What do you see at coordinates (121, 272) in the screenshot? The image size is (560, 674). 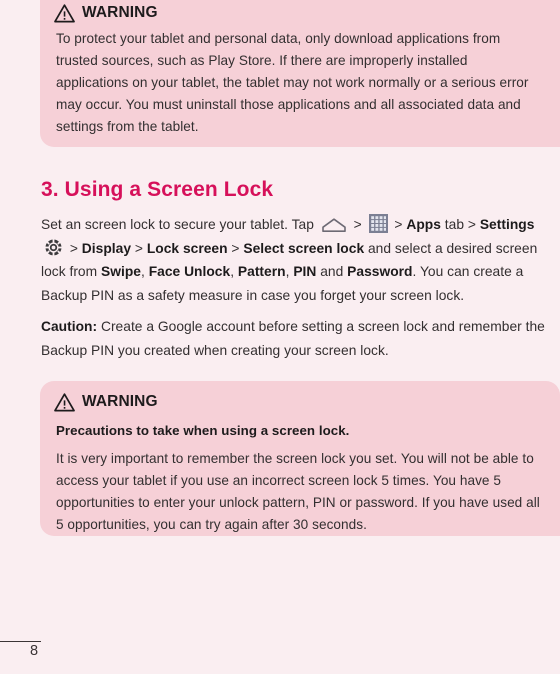 I see `swipe-label: Swipe` at bounding box center [121, 272].